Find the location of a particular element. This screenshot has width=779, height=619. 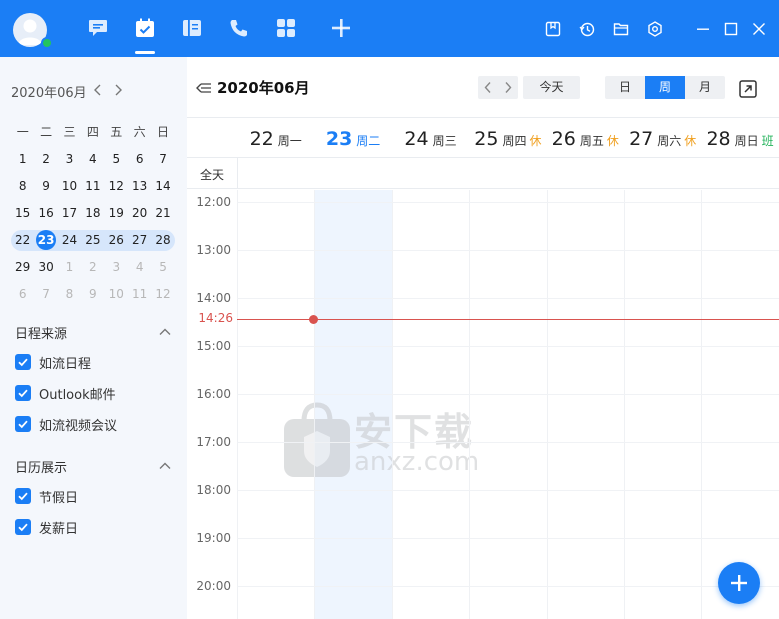

today-button: 今天 is located at coordinates (551, 87).